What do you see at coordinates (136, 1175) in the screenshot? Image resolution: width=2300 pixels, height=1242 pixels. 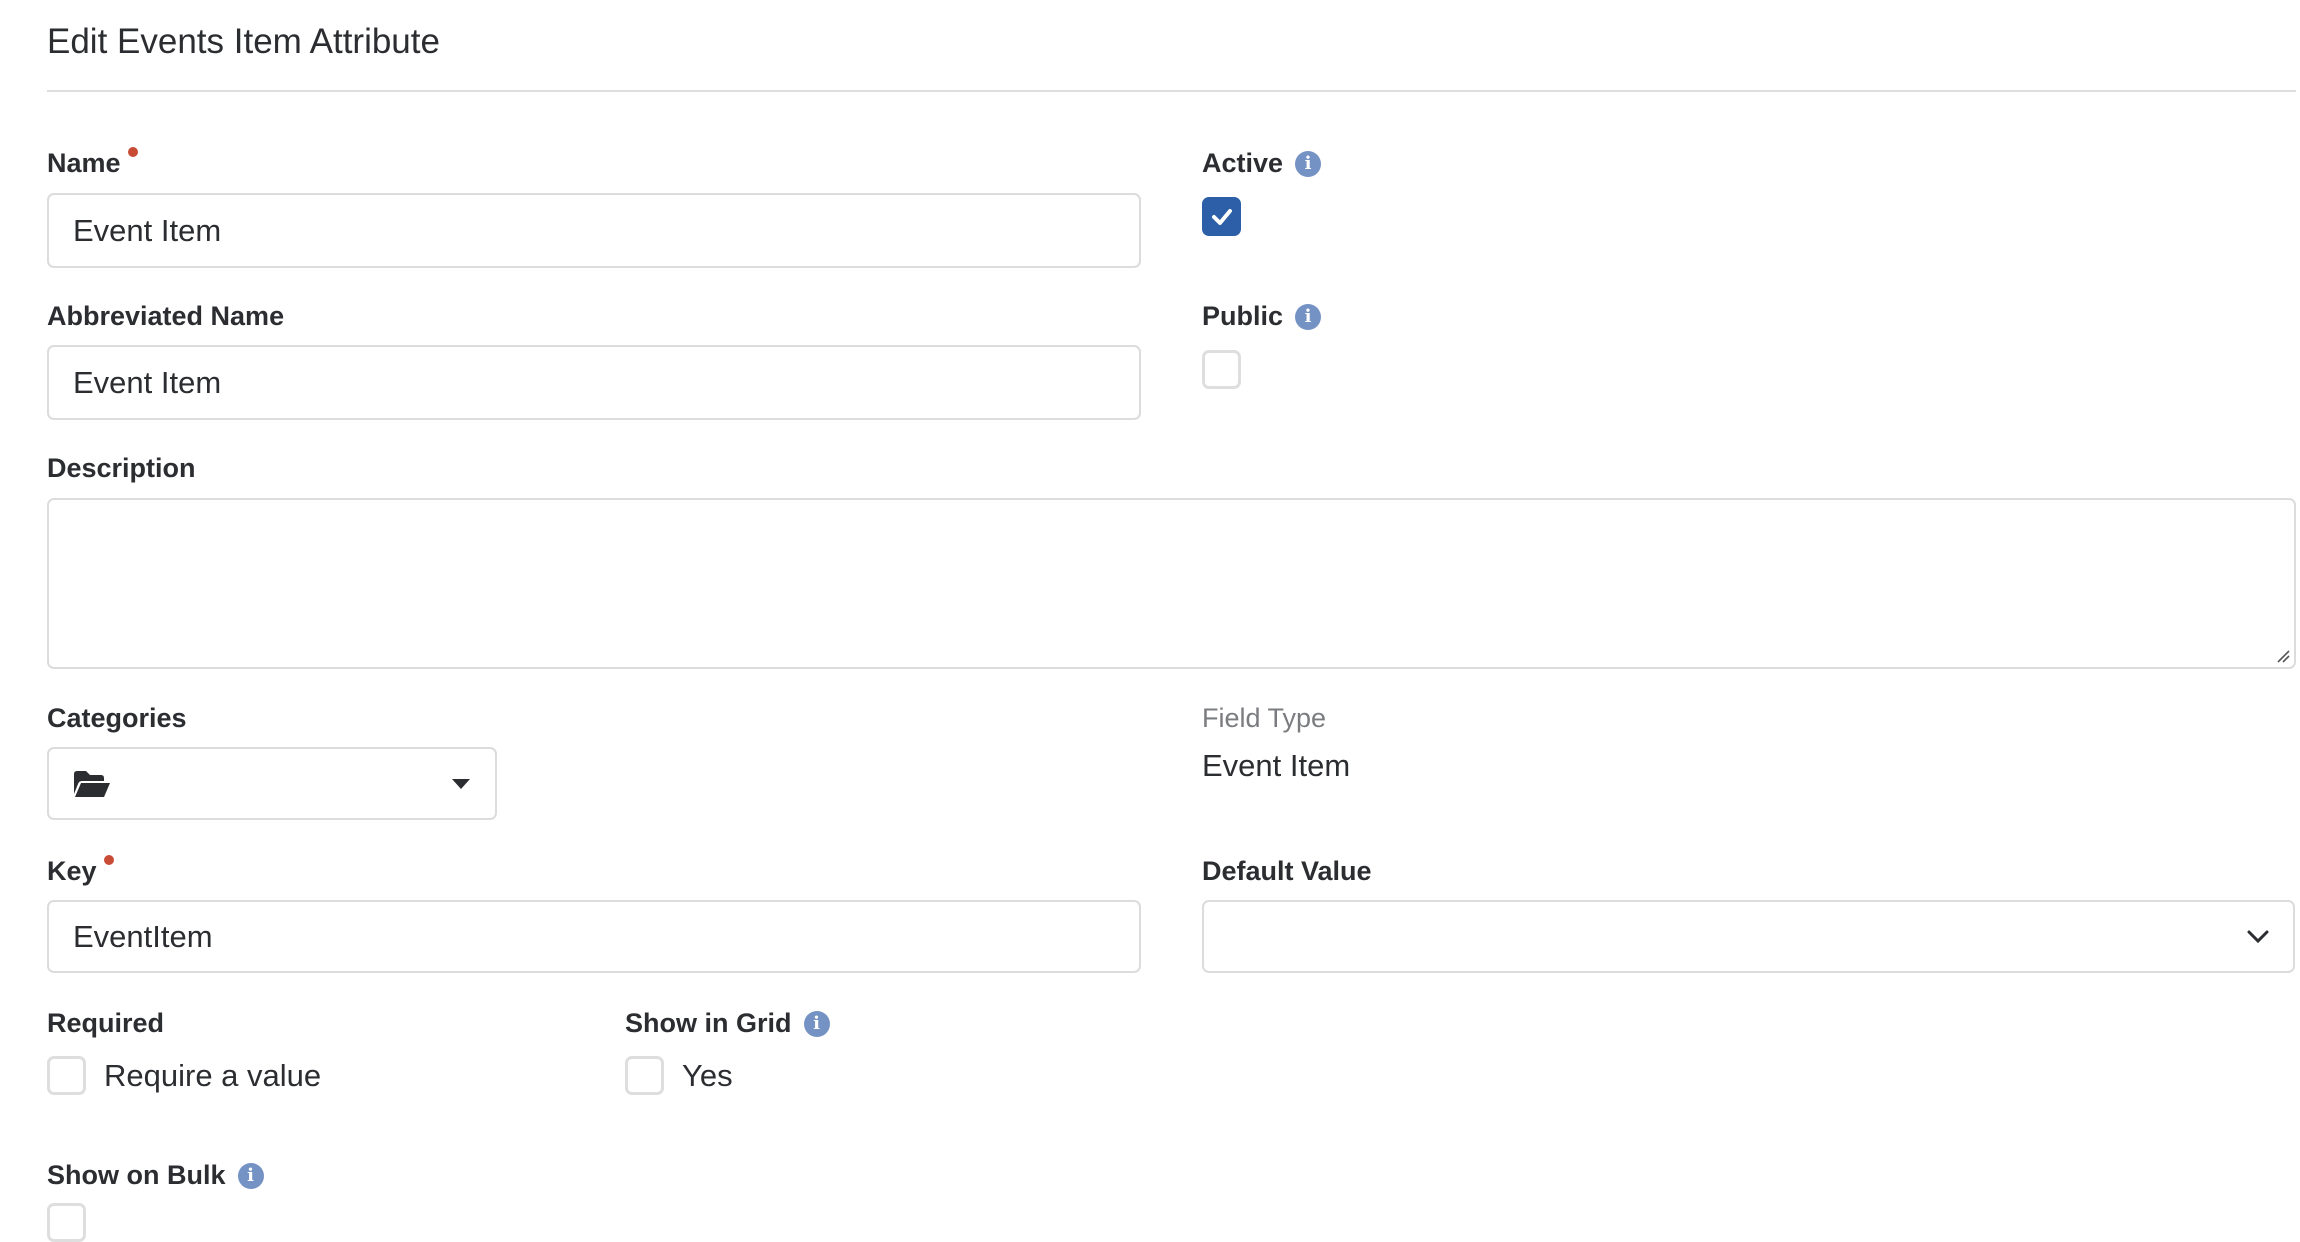 I see `show-on-bulk-label-text: Show on Bulk` at bounding box center [136, 1175].